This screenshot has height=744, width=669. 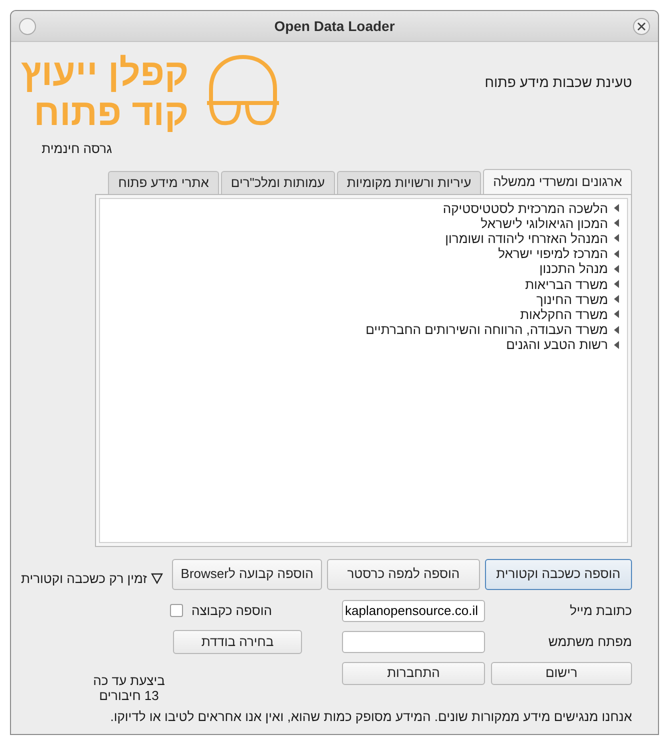 I want to click on tree-item: המרכז למיפוי ישראל, so click(x=553, y=254).